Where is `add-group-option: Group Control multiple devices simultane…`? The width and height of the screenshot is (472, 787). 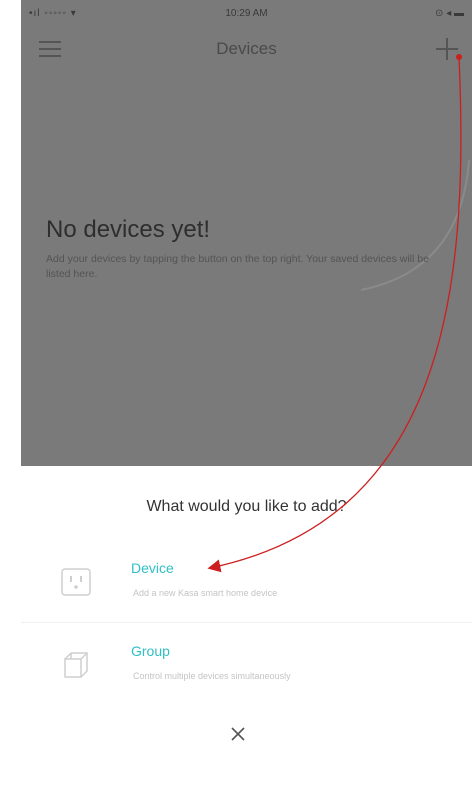 add-group-option: Group Control multiple devices simultane… is located at coordinates (246, 663).